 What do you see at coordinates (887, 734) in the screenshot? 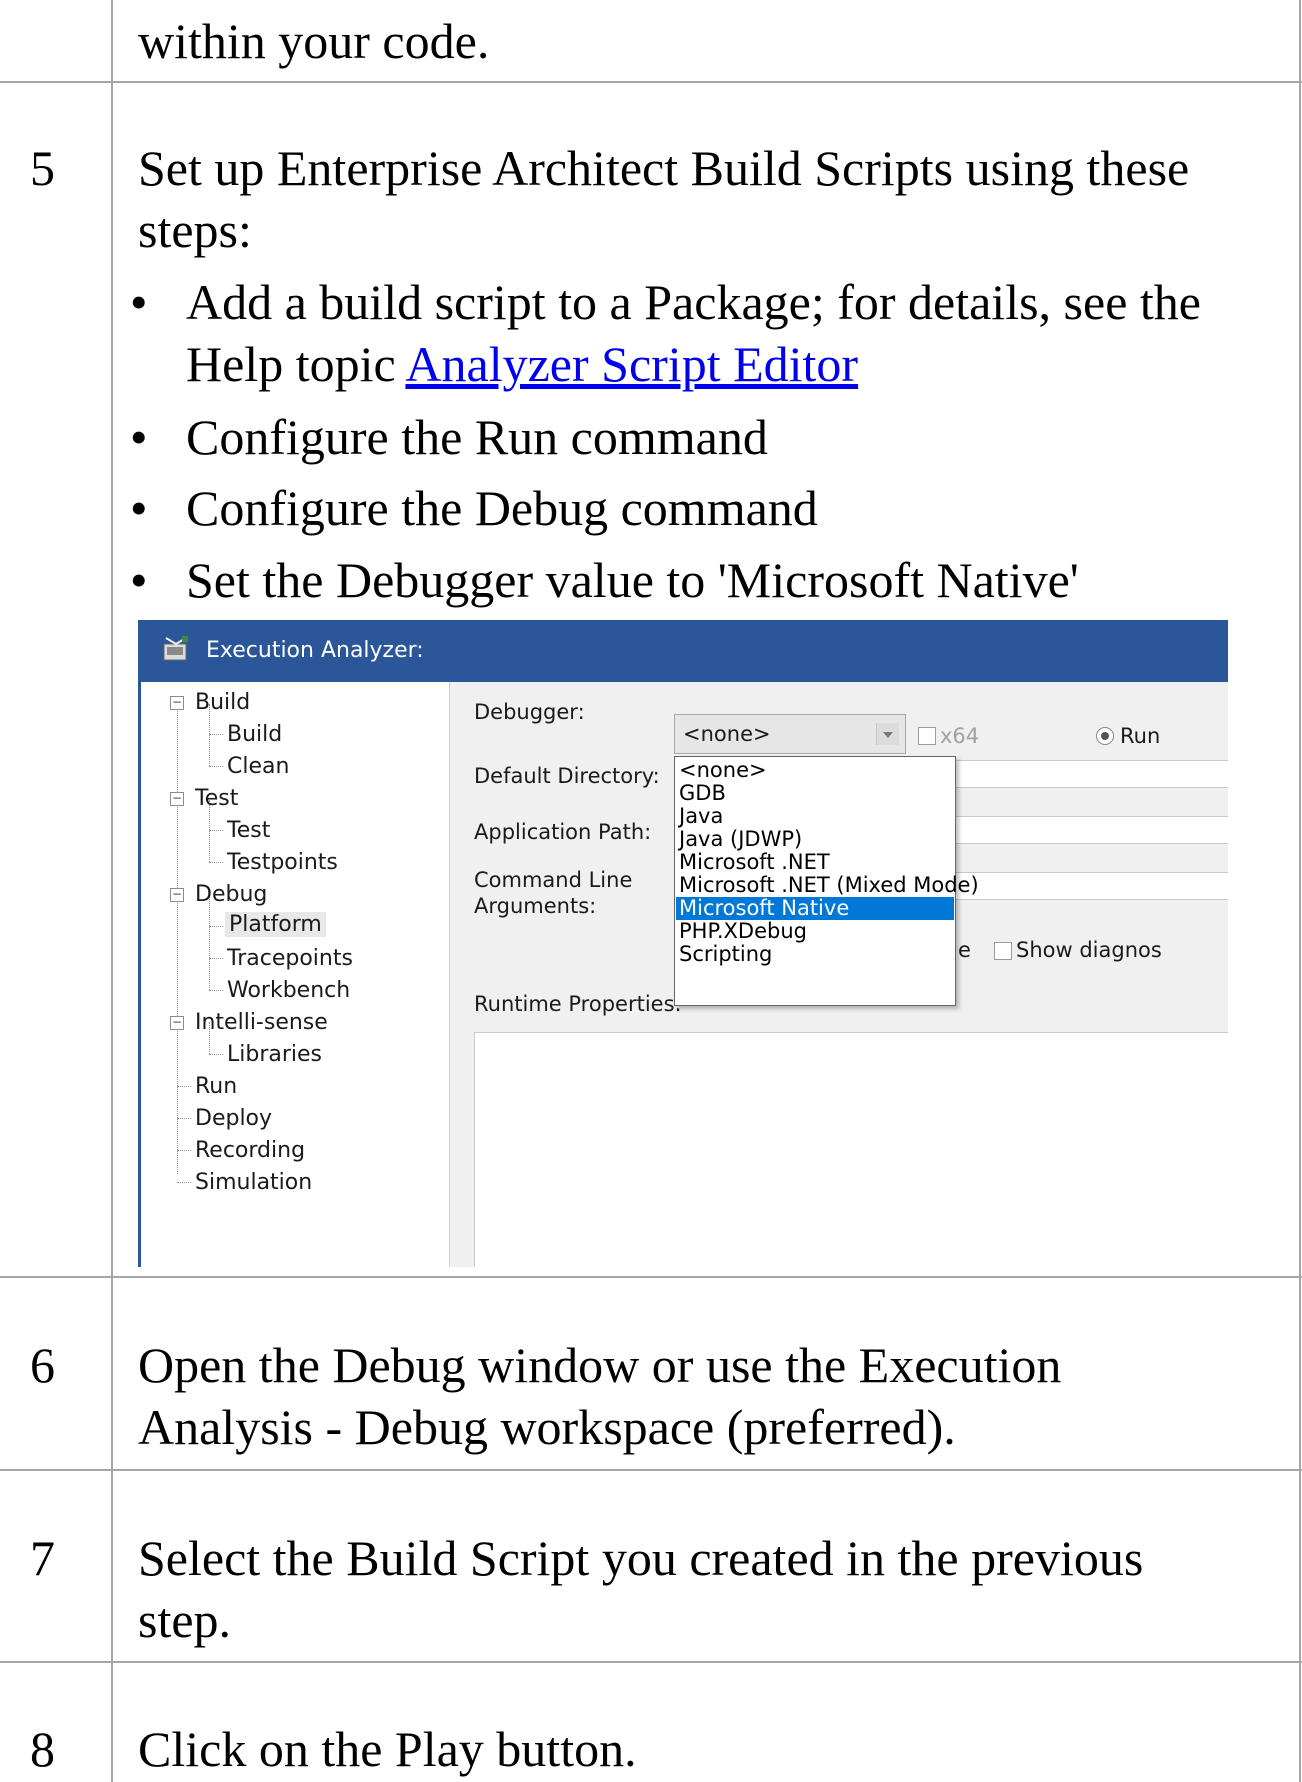
I see `chevron-down-icon` at bounding box center [887, 734].